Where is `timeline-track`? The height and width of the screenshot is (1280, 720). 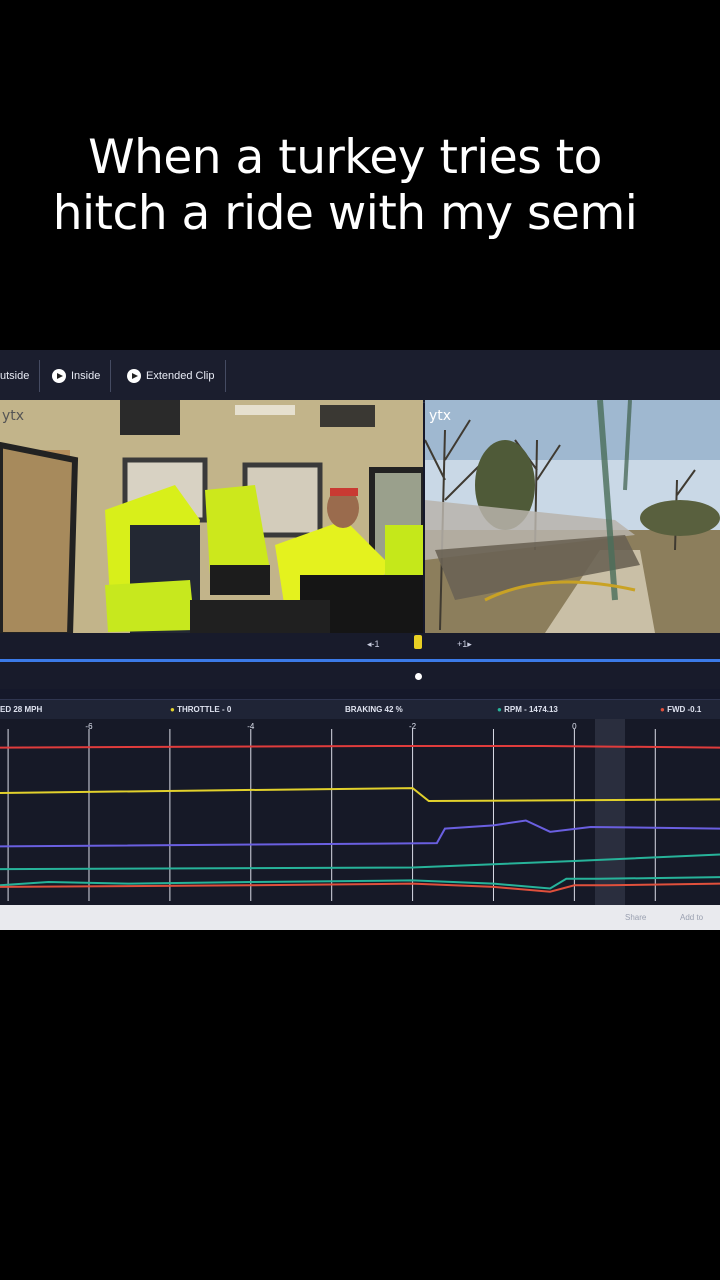
timeline-track is located at coordinates (360, 660).